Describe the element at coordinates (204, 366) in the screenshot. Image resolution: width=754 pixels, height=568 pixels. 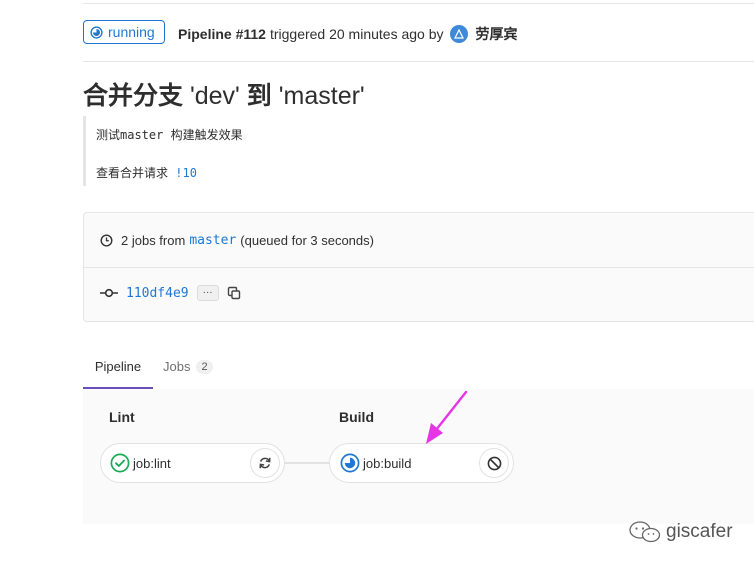
I see `jobs-count-badge: 2` at that location.